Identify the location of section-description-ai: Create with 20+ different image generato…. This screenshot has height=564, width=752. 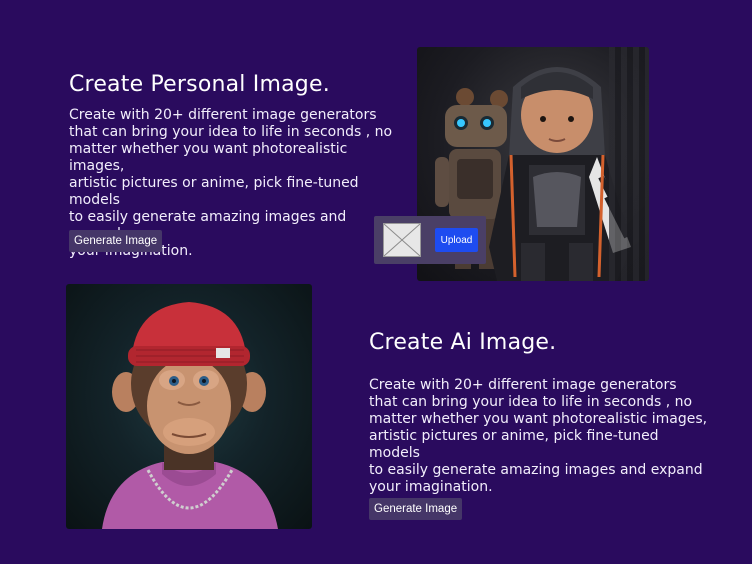
(538, 436).